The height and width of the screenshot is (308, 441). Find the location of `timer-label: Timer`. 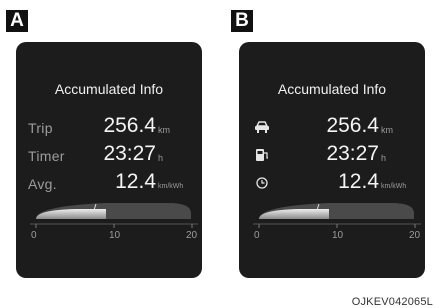

timer-label: Timer is located at coordinates (46, 156).